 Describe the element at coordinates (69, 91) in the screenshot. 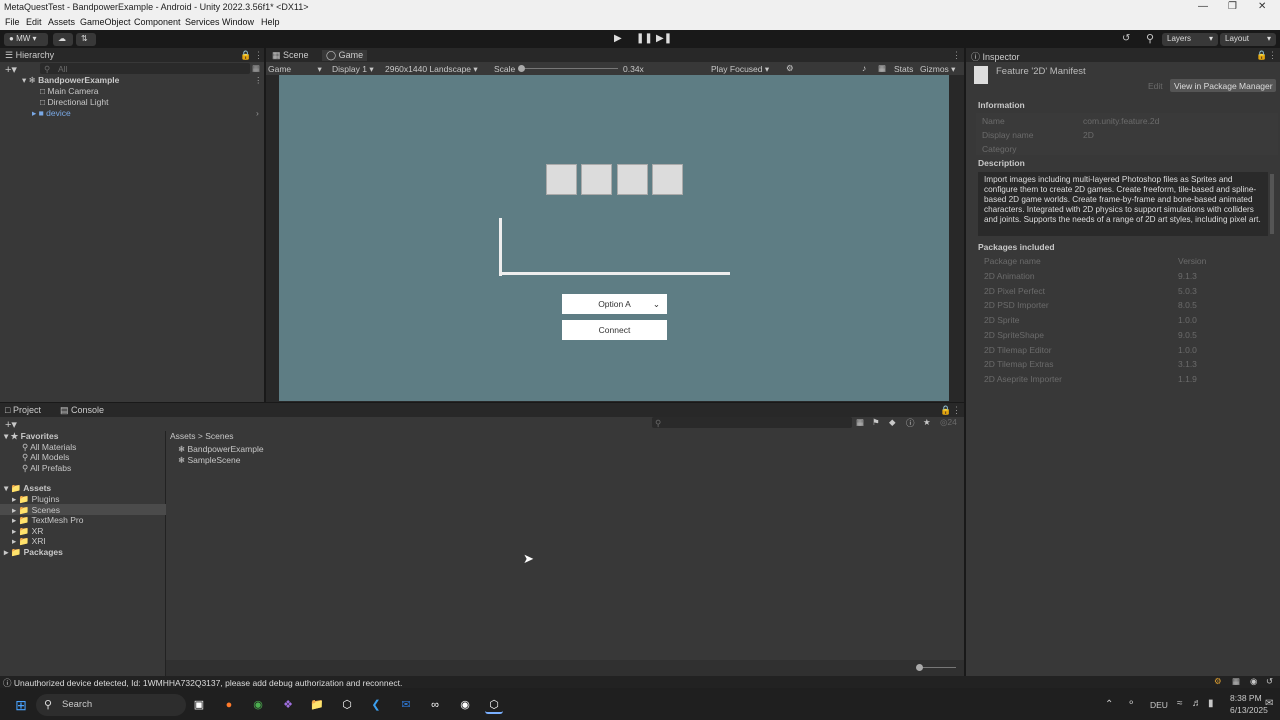

I see `hierarchy-item: □ Main Camera` at that location.